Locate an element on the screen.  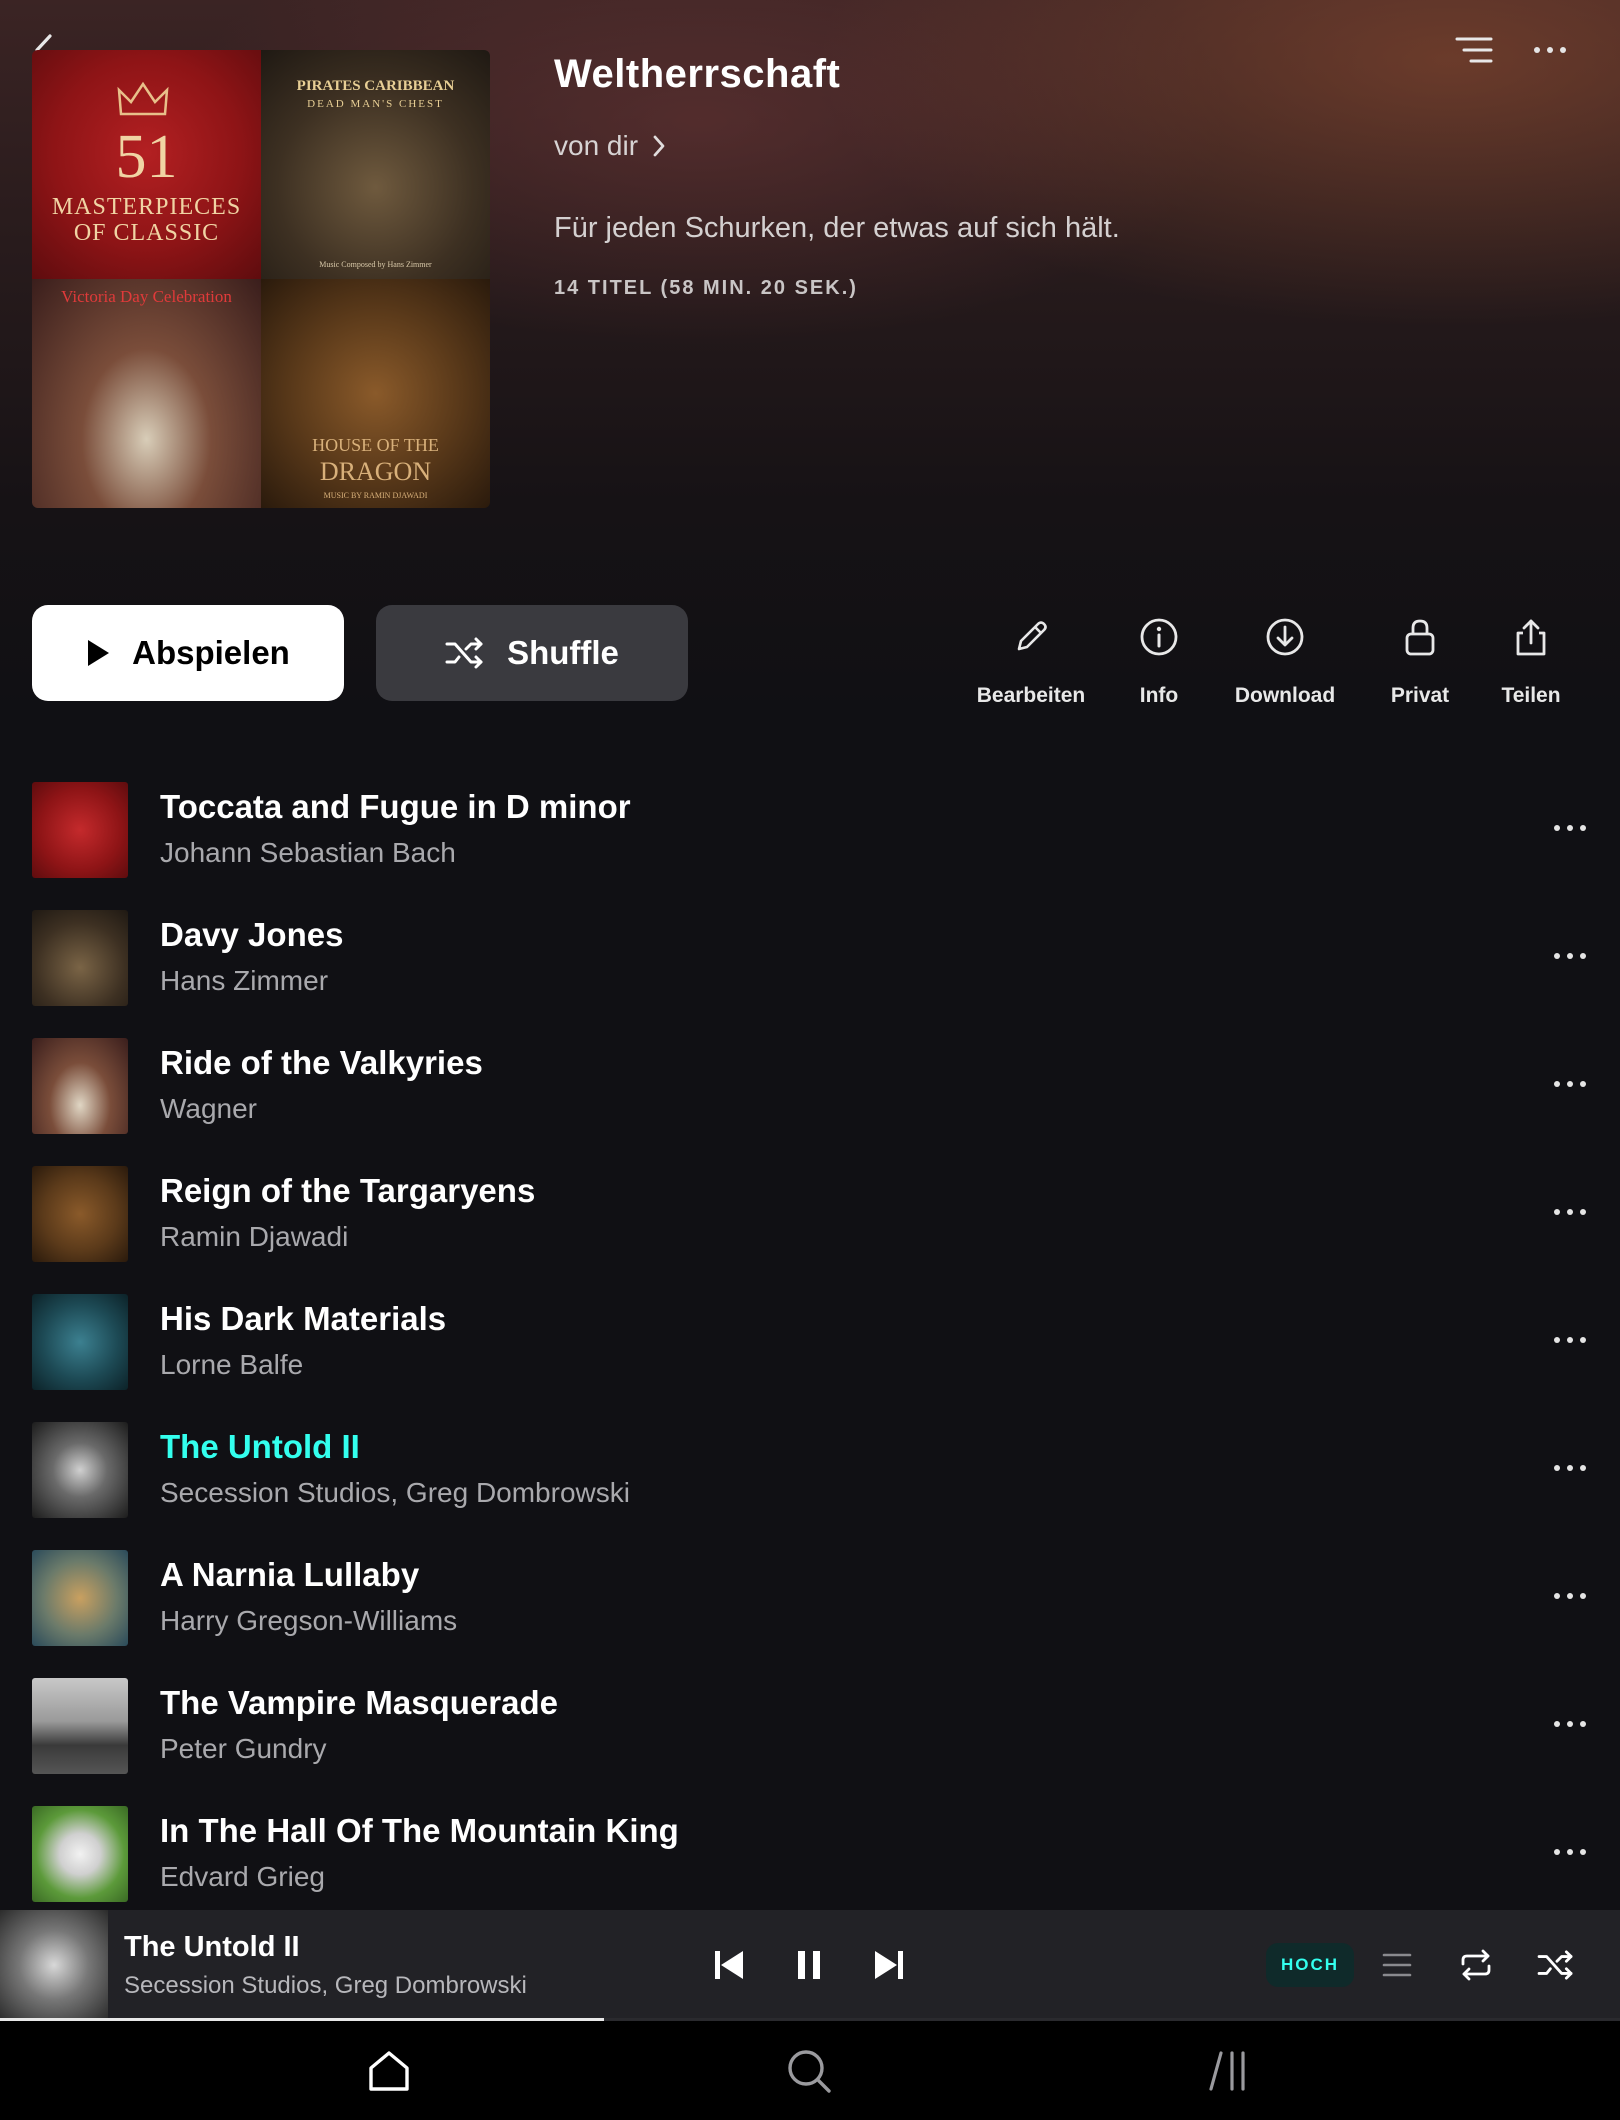
cover-tile-text: Music Composed by Hans Zimmer is located at coordinates (375, 264).